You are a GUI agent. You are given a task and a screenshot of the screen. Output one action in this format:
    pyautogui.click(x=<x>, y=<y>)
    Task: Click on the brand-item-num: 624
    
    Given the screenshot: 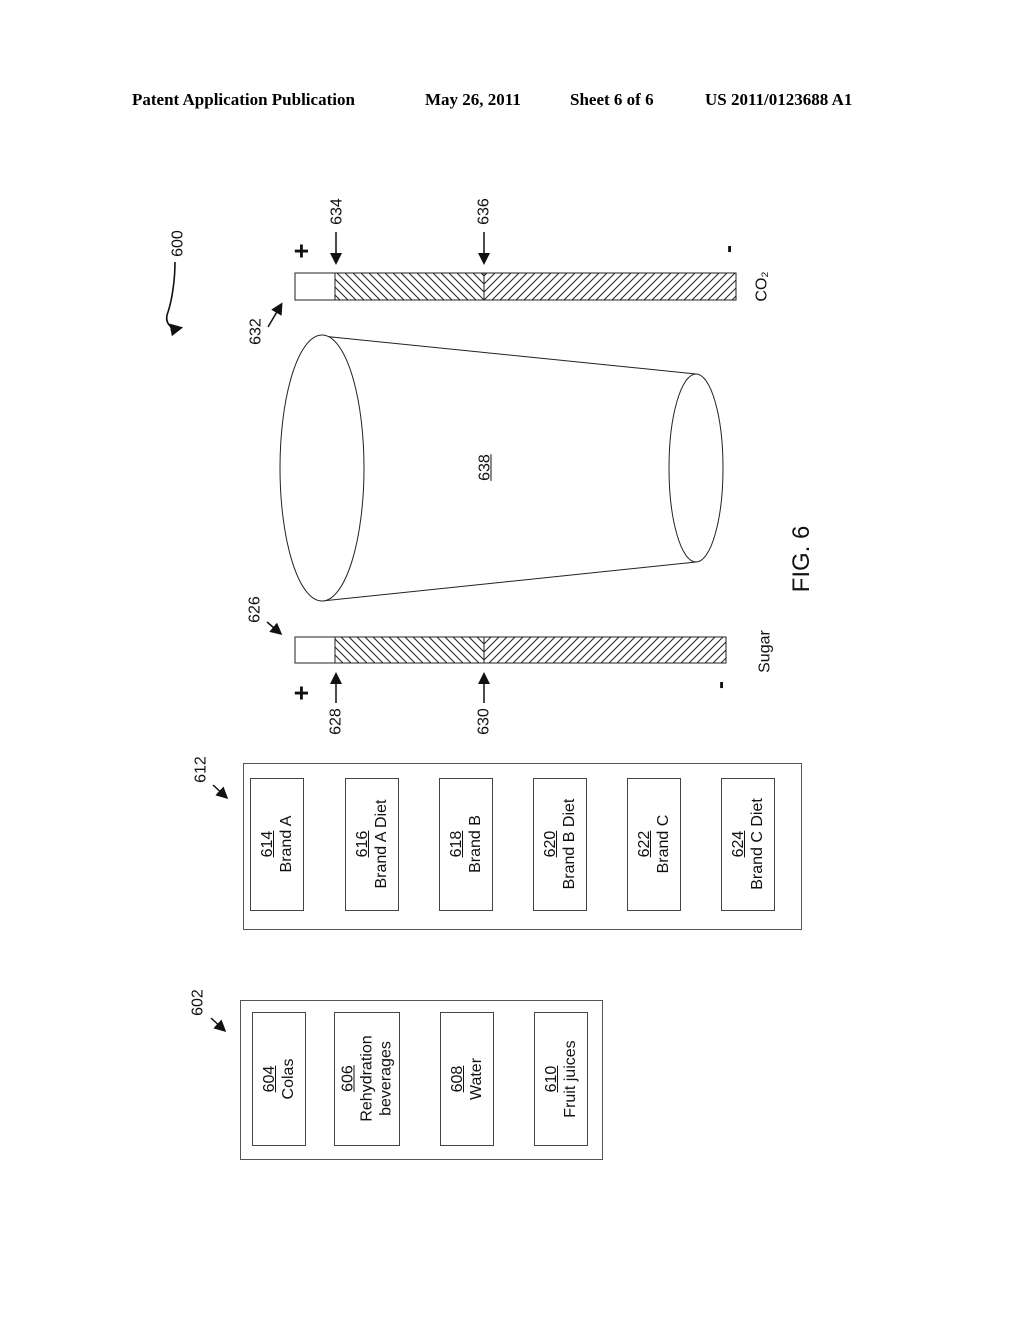 What is the action you would take?
    pyautogui.click(x=738, y=844)
    